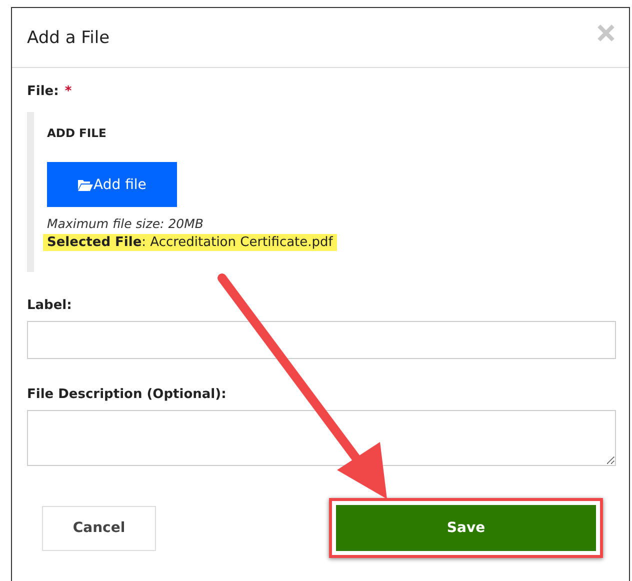  Describe the element at coordinates (43, 91) in the screenshot. I see `field-label: File:` at that location.